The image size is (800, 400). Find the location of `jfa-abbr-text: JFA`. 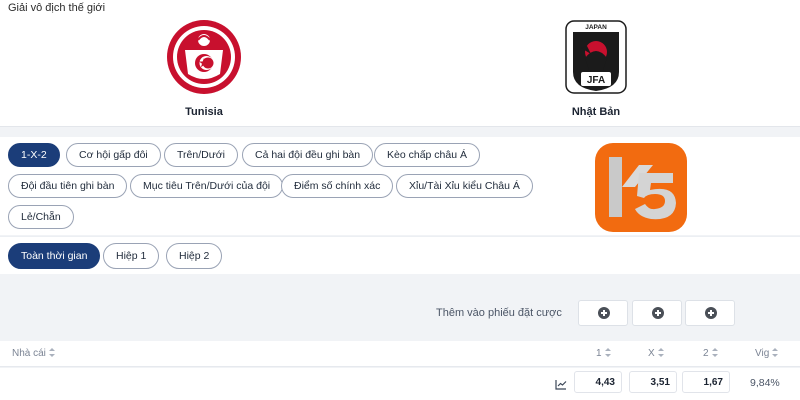

jfa-abbr-text: JFA is located at coordinates (596, 80).